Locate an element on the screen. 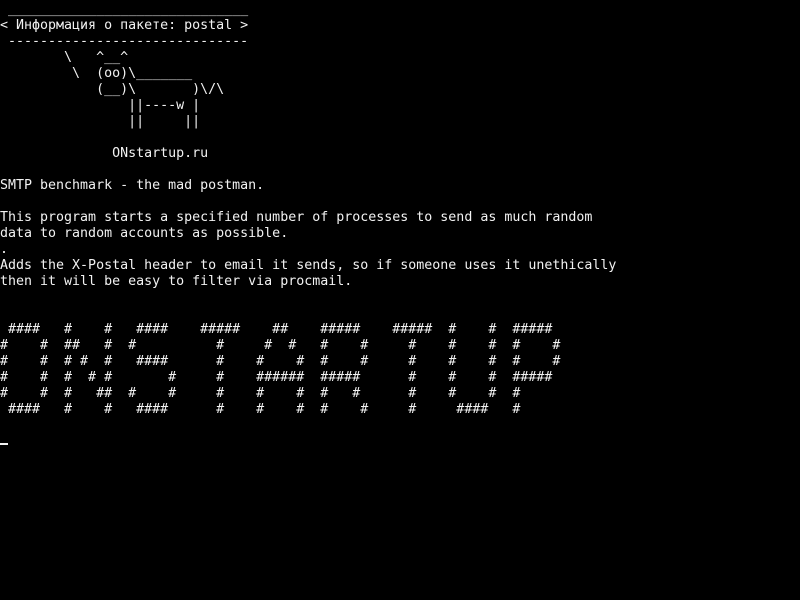  description-line: . is located at coordinates (4, 249).